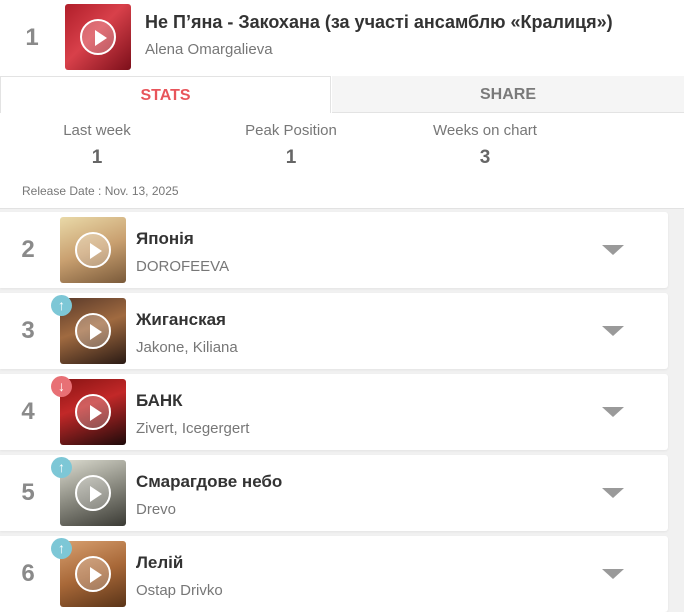 The width and height of the screenshot is (684, 612). What do you see at coordinates (334, 250) in the screenshot?
I see `chart-entry-2: 2 Японія DOROFEEVA` at bounding box center [334, 250].